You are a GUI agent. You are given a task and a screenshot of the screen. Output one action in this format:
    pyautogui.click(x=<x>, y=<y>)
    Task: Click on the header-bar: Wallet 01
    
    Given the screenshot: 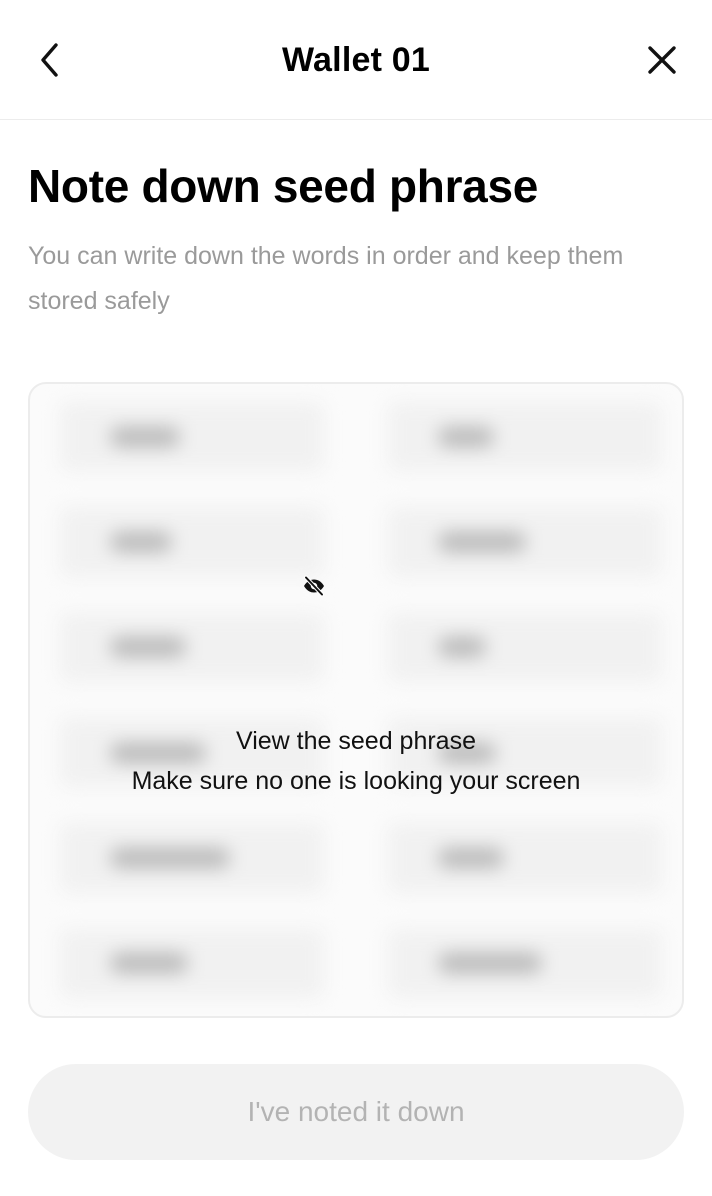 What is the action you would take?
    pyautogui.click(x=356, y=60)
    